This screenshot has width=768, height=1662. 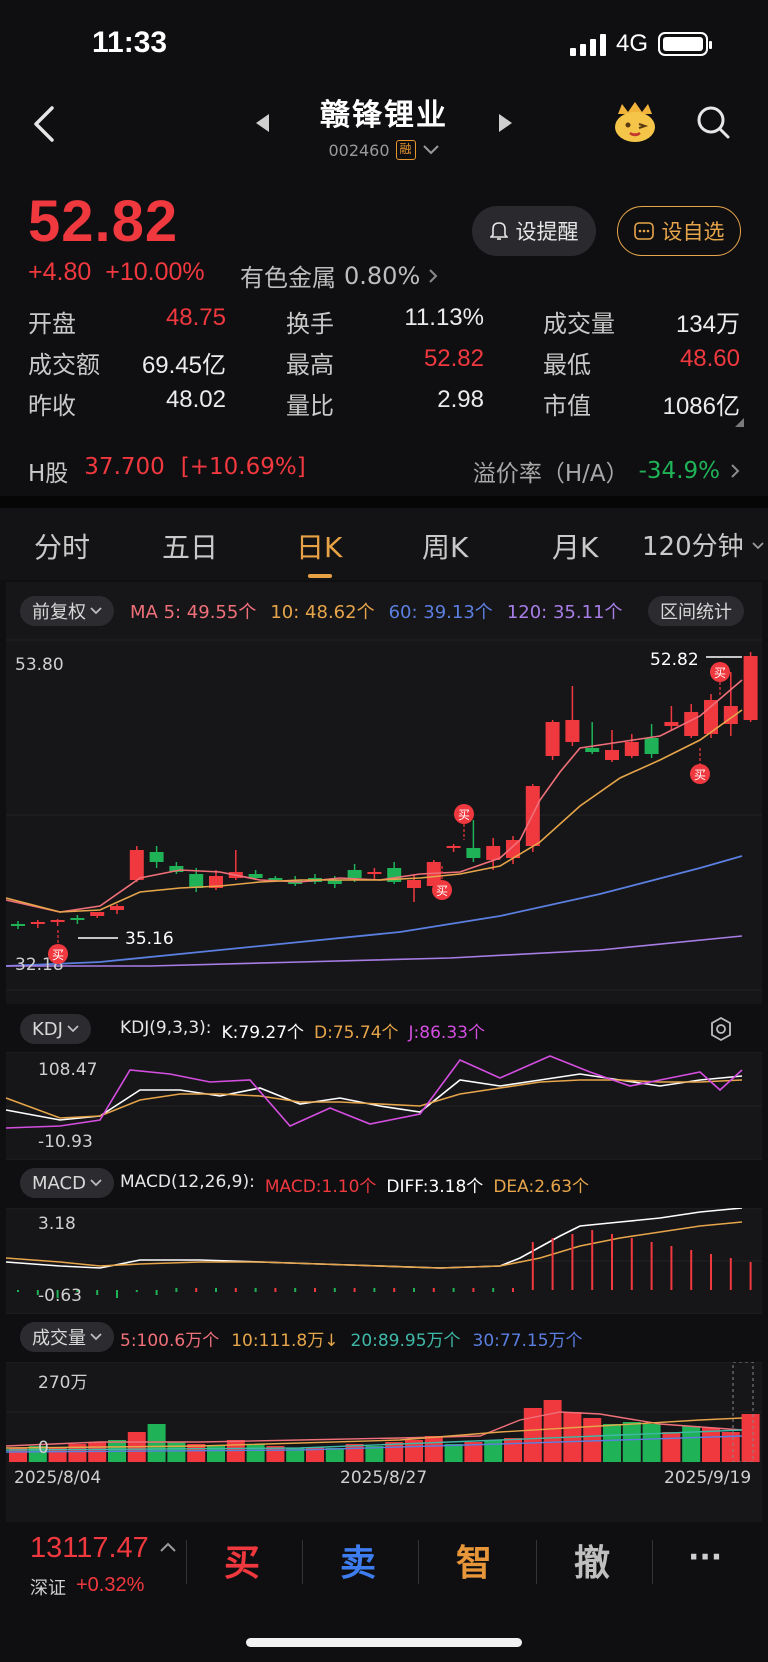 I want to click on index-value: 13117.47, so click(x=89, y=1548).